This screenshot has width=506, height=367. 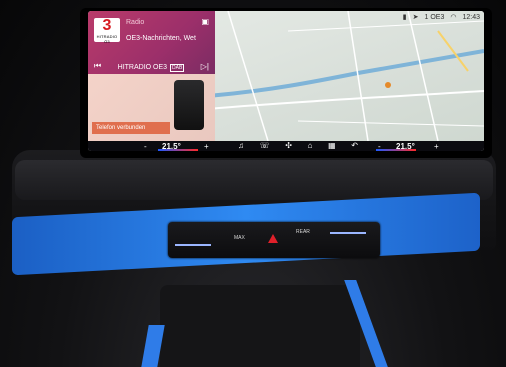 I want to click on rear-defrost-button: REAR, so click(x=303, y=232).